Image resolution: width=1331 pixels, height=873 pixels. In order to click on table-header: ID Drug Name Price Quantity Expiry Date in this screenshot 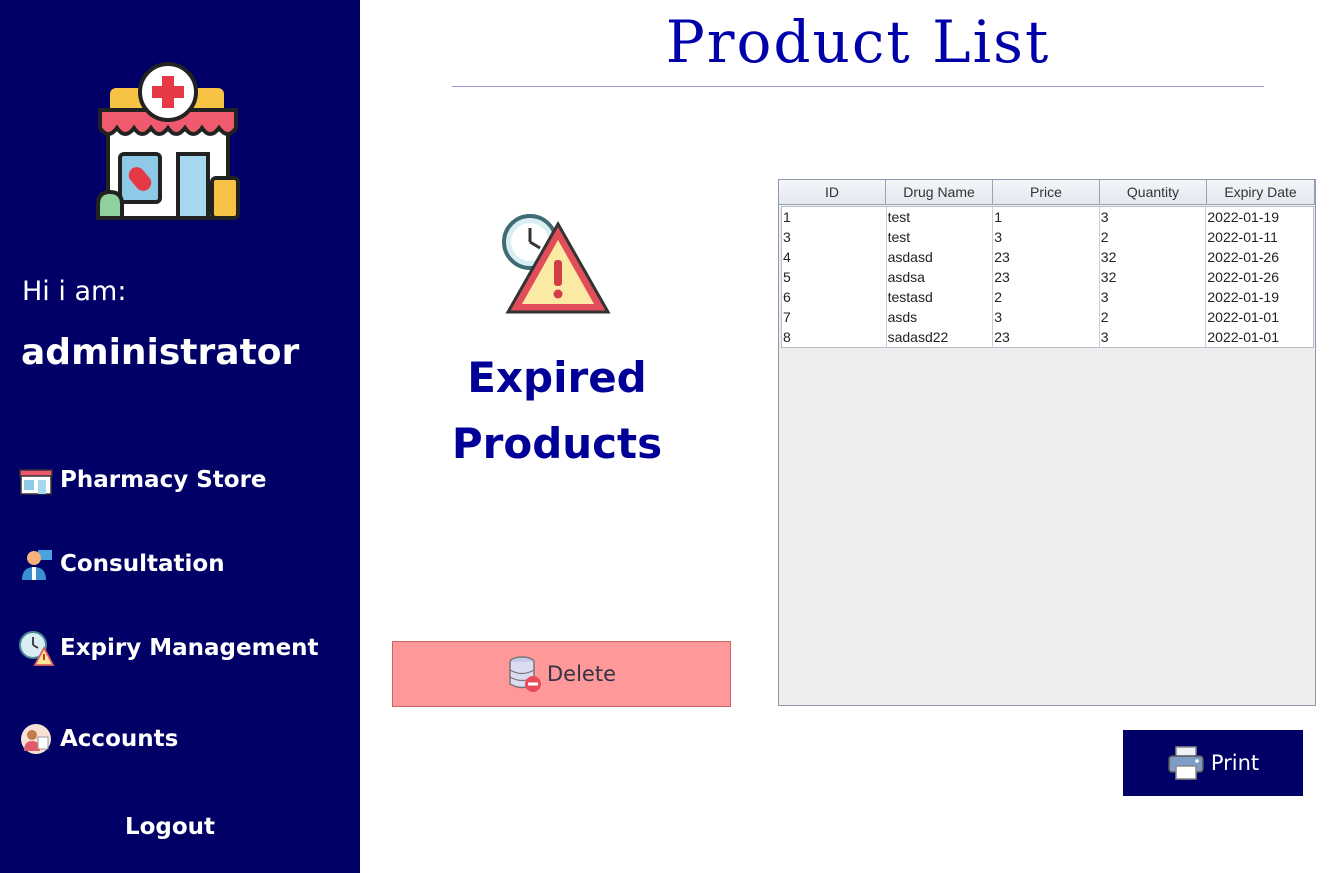, I will do `click(1047, 192)`.